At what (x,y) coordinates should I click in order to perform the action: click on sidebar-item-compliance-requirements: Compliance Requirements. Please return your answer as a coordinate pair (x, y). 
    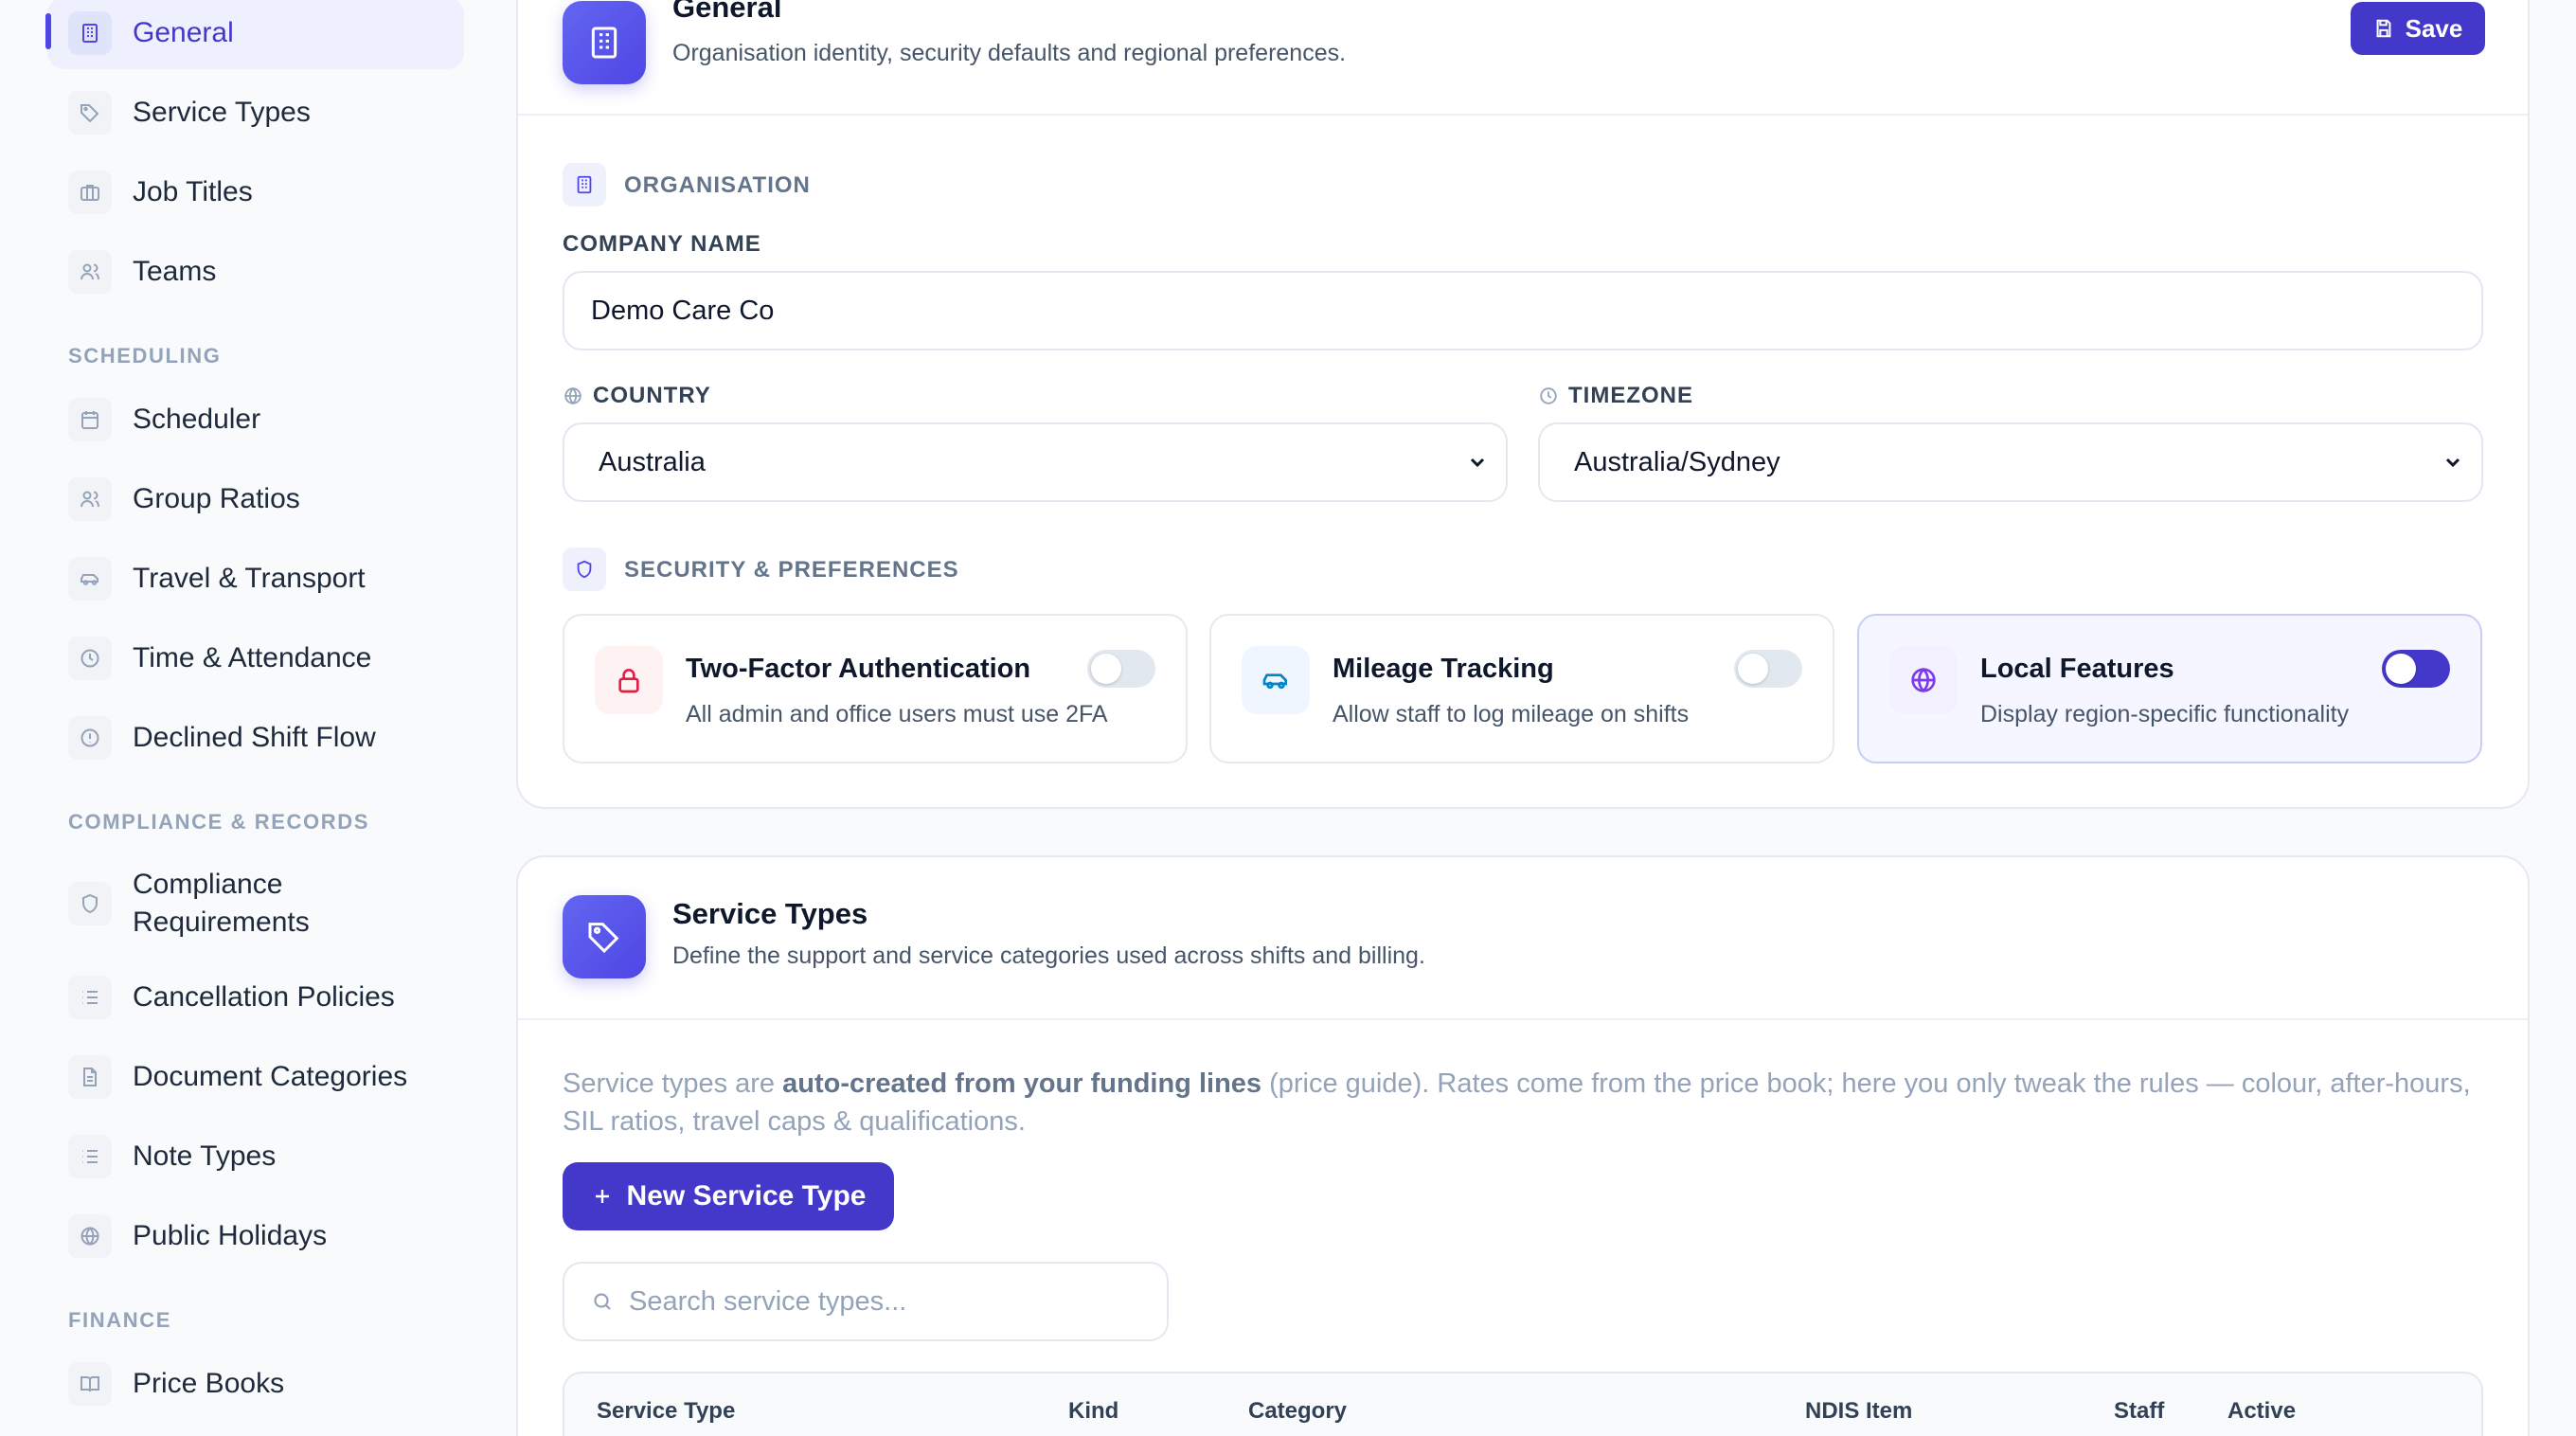
    Looking at the image, I should click on (255, 904).